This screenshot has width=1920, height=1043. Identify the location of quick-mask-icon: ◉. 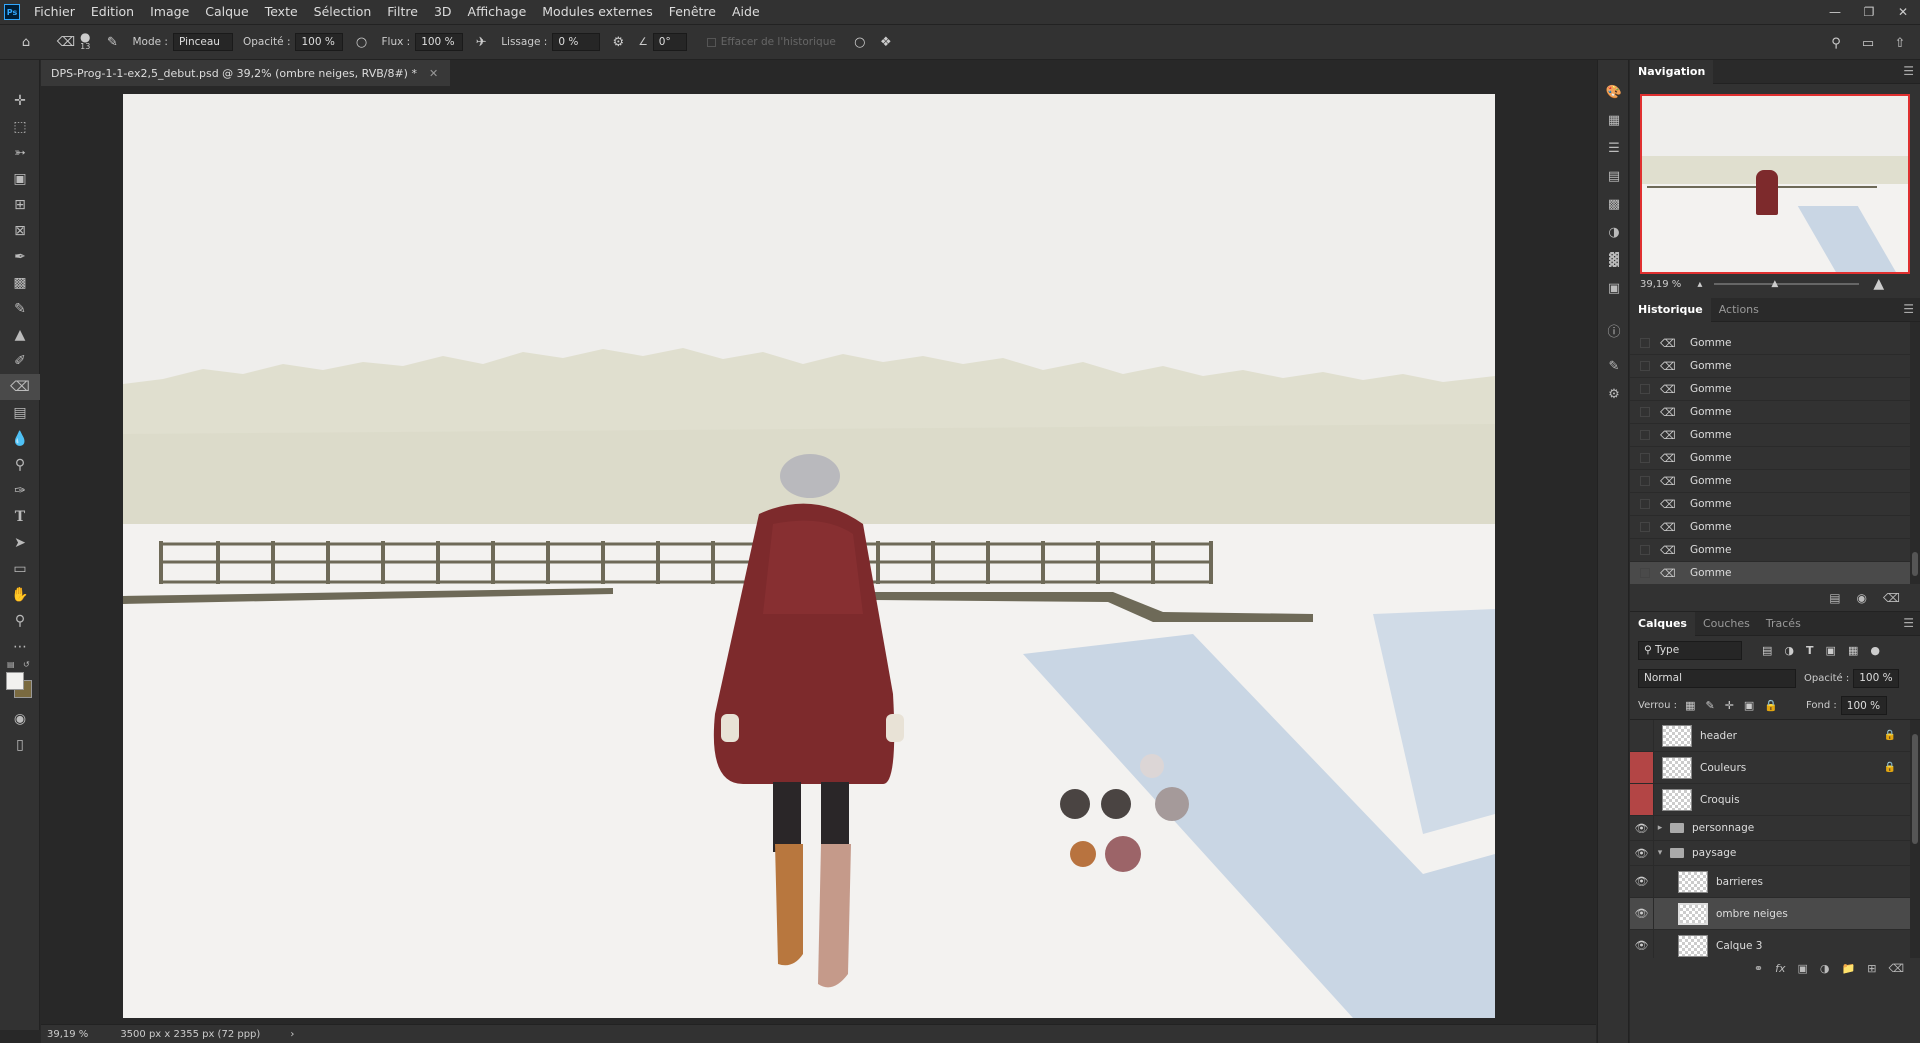
(20, 719).